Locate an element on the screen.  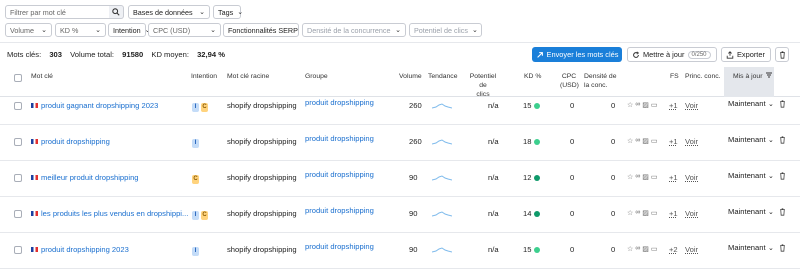
header-density: Densité de la conc. is located at coordinates (600, 81).